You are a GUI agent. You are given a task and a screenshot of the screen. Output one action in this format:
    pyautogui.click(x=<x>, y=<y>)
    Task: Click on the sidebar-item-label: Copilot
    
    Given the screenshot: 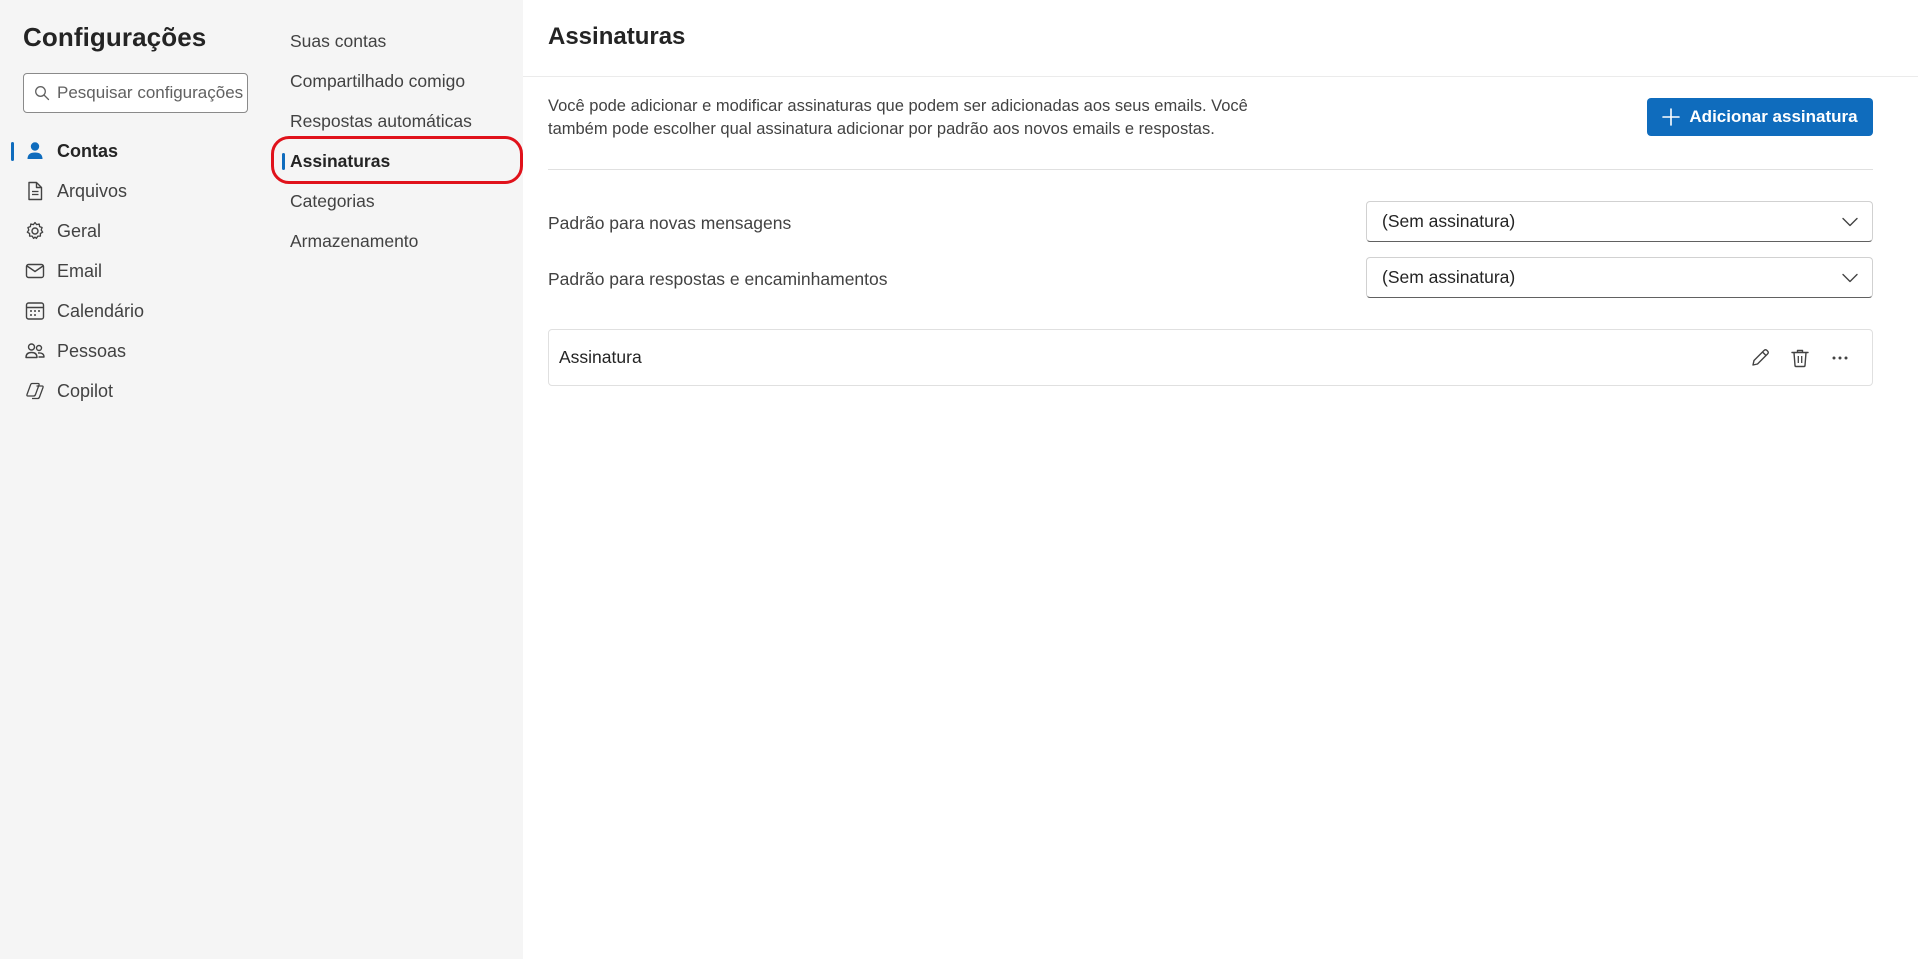 What is the action you would take?
    pyautogui.click(x=85, y=390)
    